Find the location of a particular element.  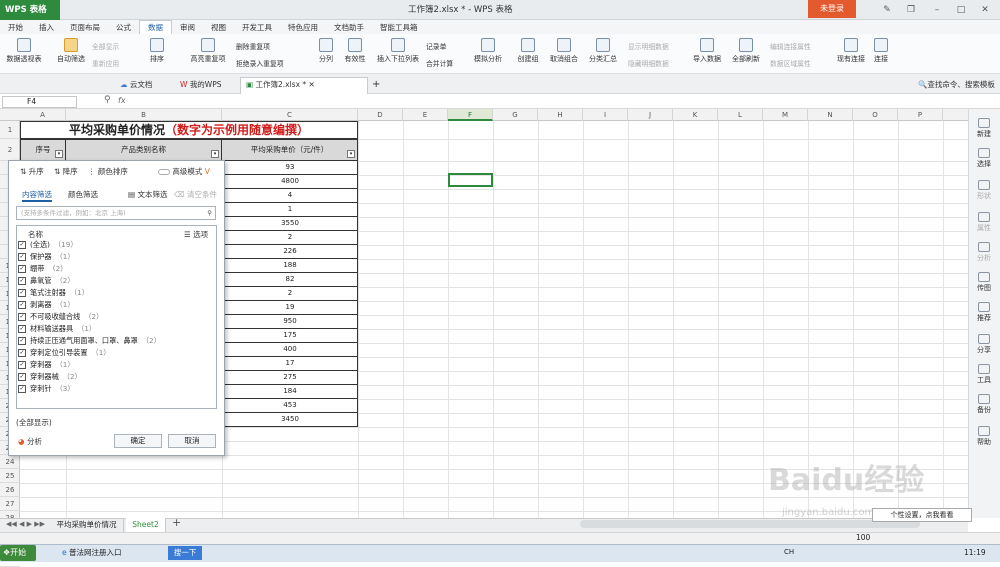

menu-home: 开始 is located at coordinates (15, 28).